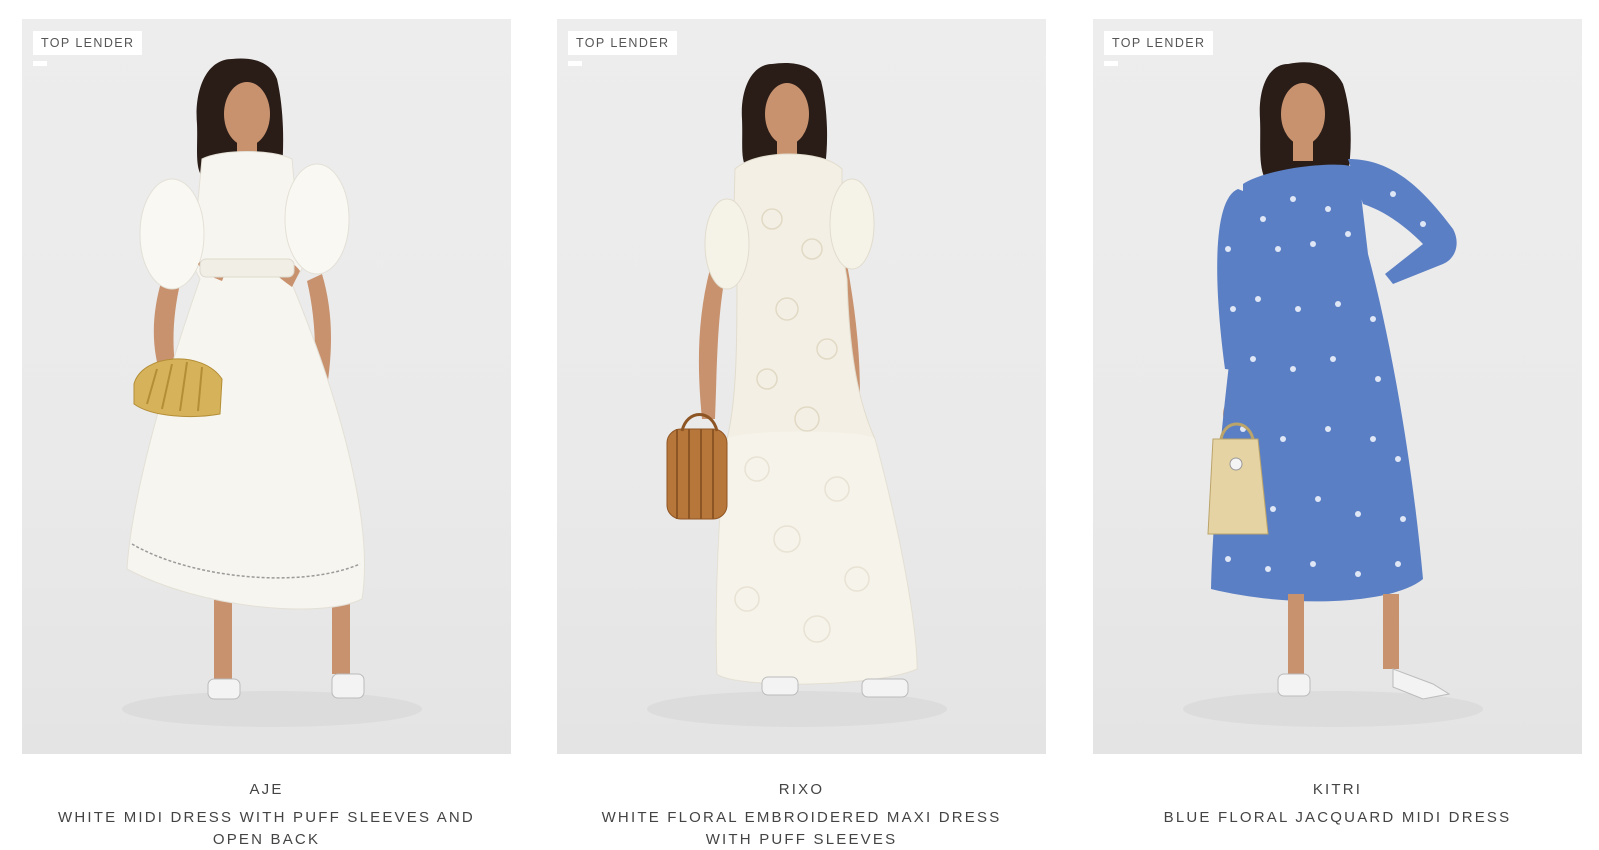 The height and width of the screenshot is (850, 1599). Describe the element at coordinates (266, 789) in the screenshot. I see `product-brand: AJE` at that location.